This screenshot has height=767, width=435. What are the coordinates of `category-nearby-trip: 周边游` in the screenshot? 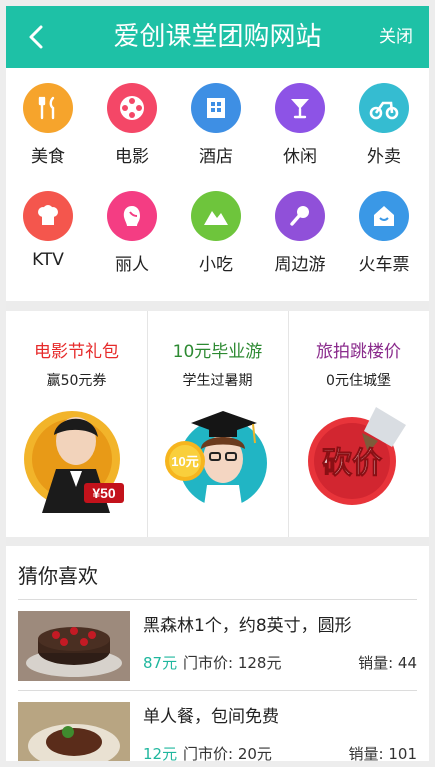 It's located at (300, 231).